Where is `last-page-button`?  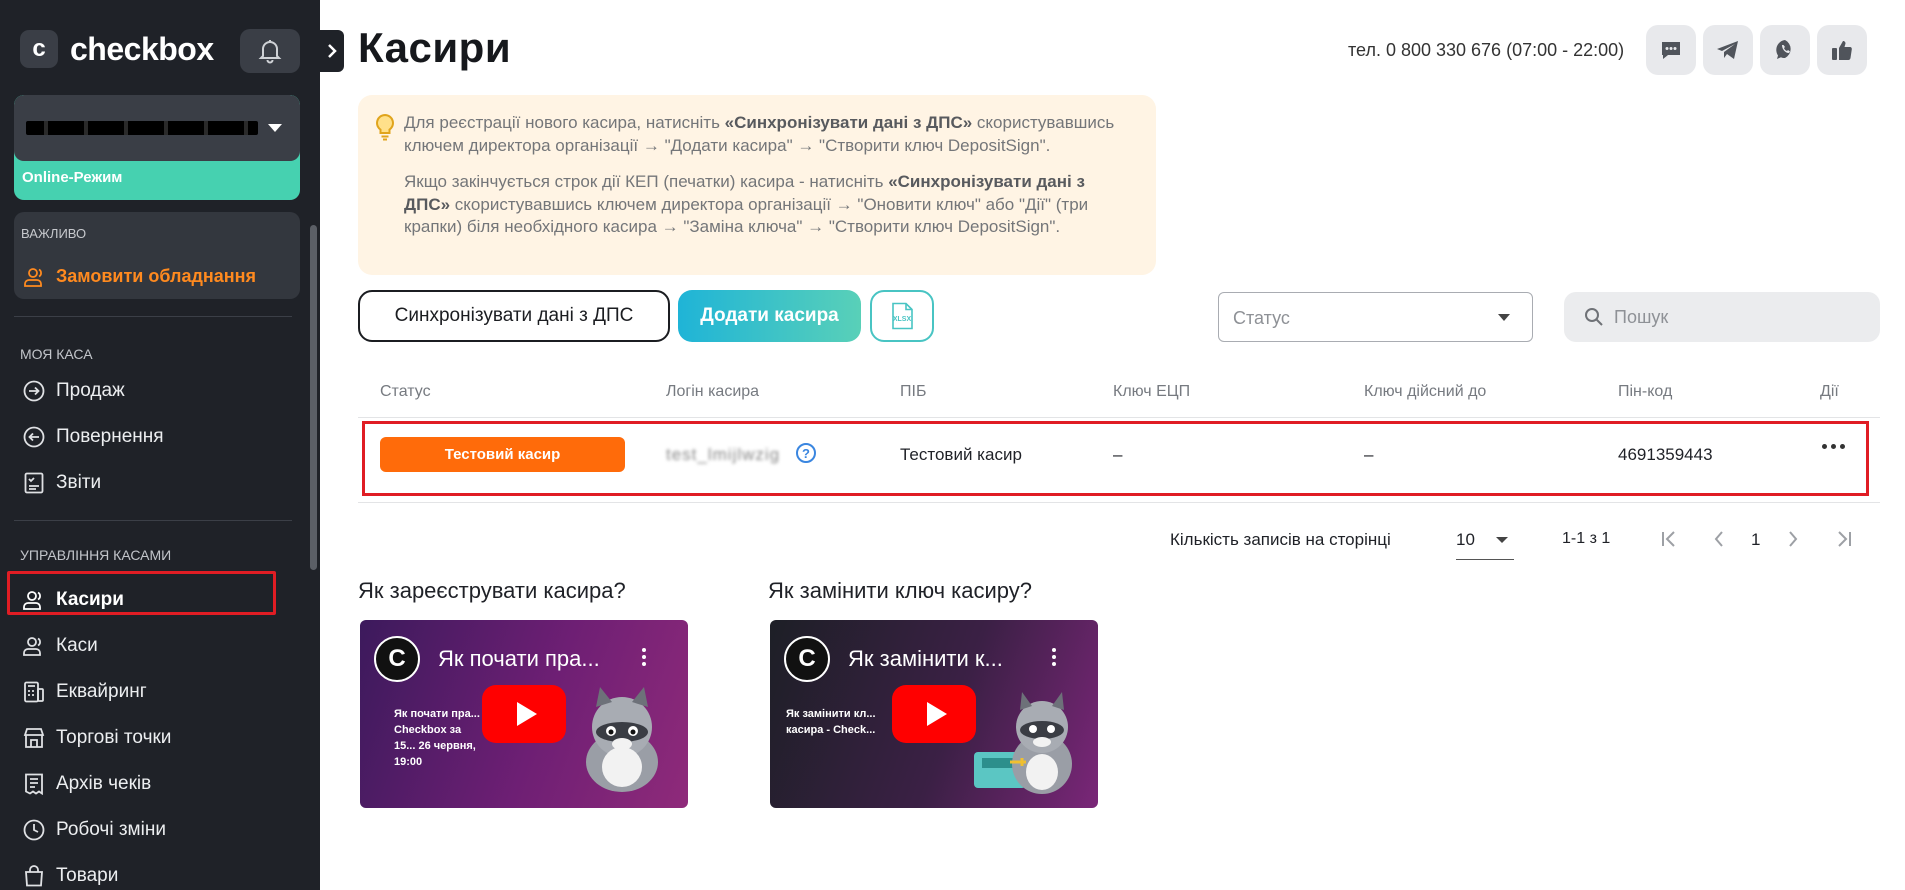 last-page-button is located at coordinates (1843, 539).